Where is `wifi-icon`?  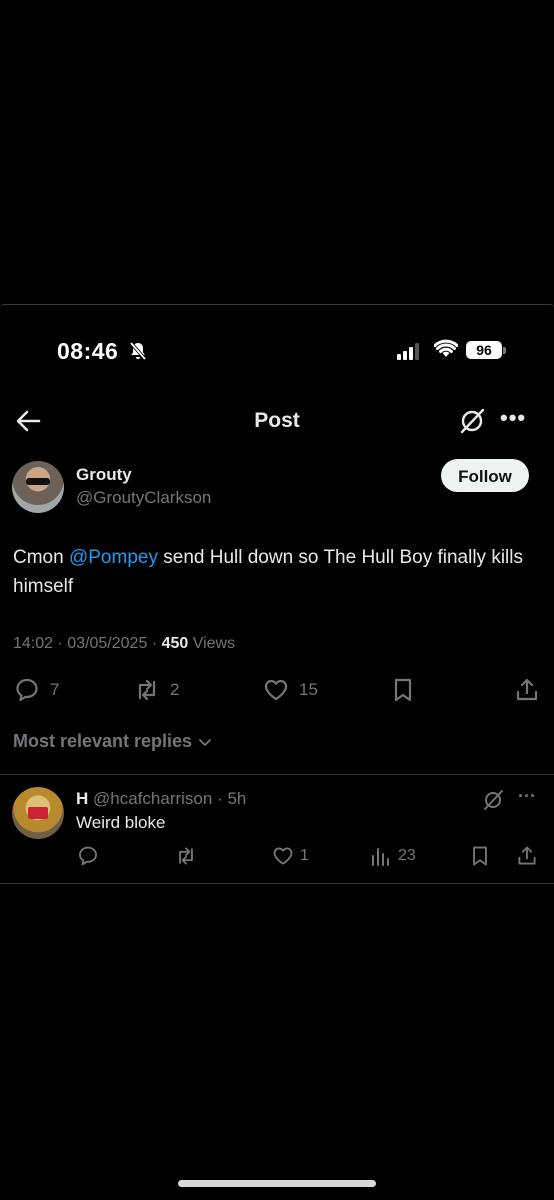 wifi-icon is located at coordinates (446, 348).